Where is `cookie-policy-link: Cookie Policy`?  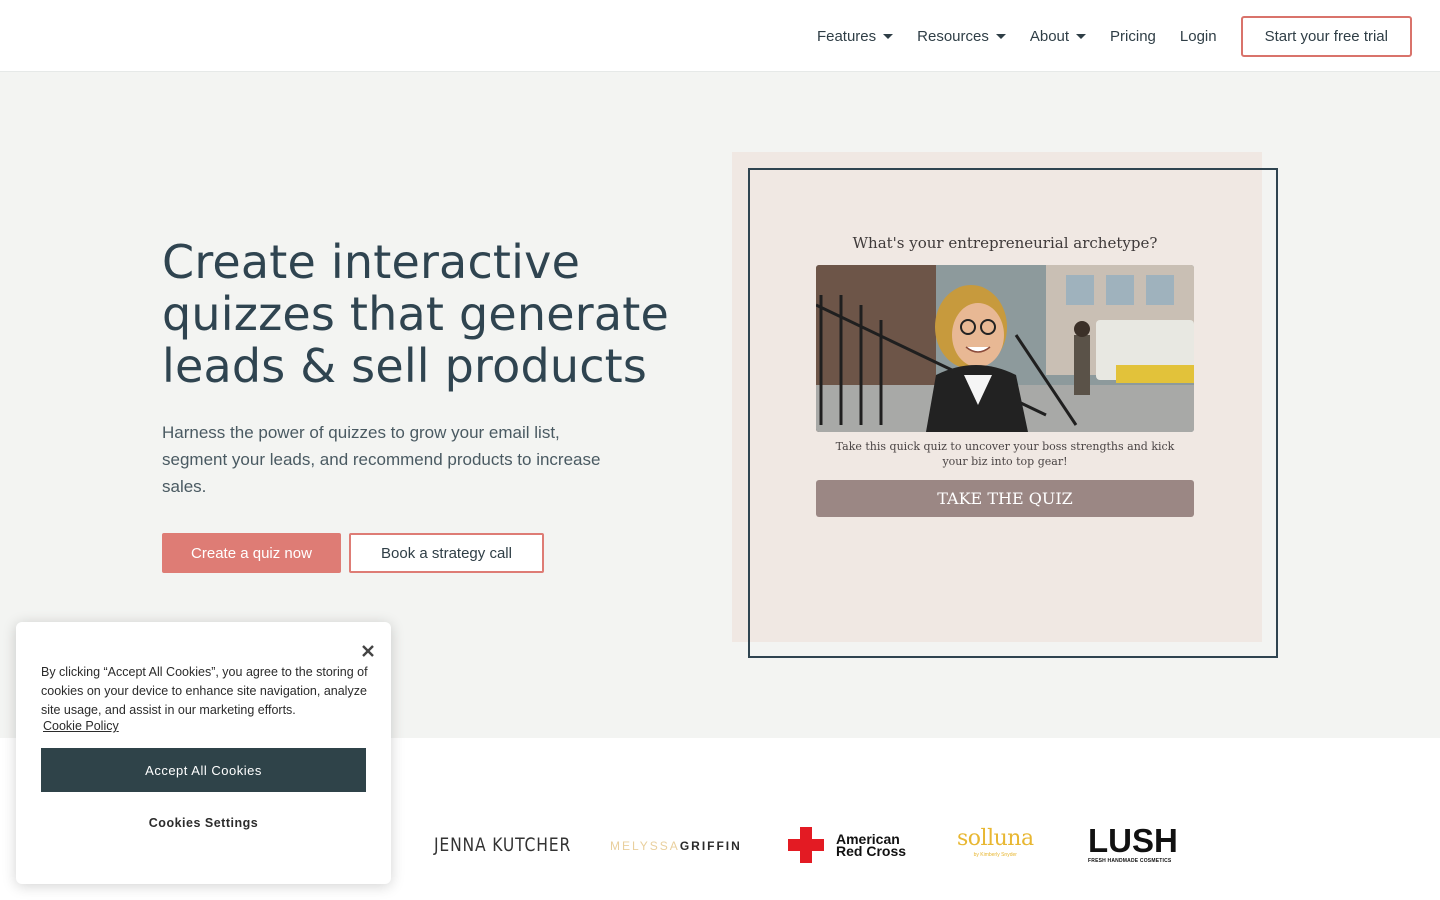 cookie-policy-link: Cookie Policy is located at coordinates (81, 726).